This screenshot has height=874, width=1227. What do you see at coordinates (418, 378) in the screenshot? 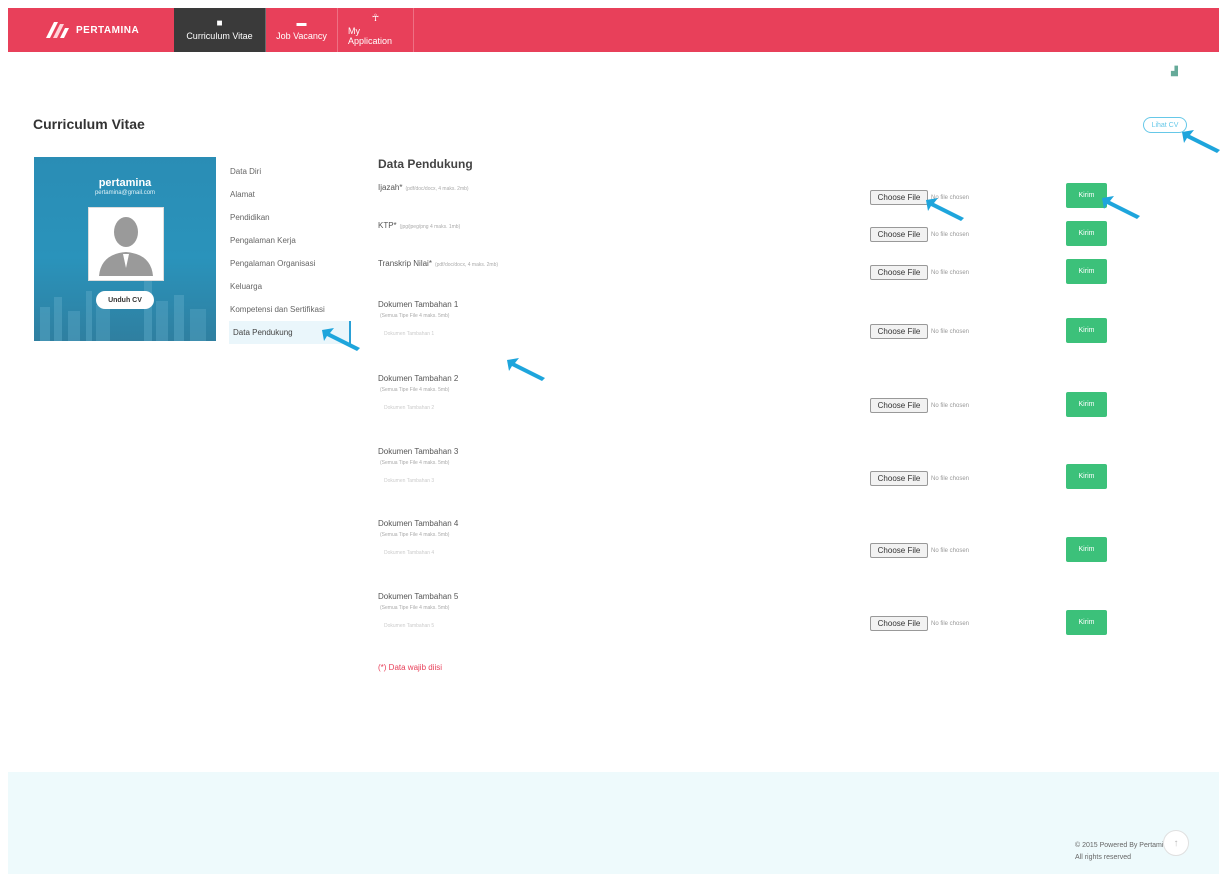
I see `doc-label: Dokumen Tambahan 2` at bounding box center [418, 378].